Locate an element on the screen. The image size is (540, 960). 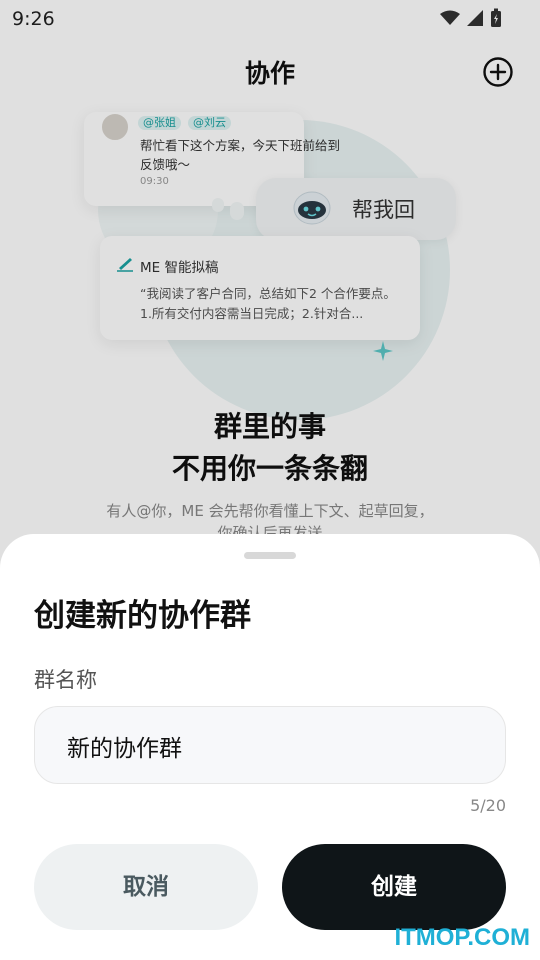
sheet-title: 创建新的协作群 is located at coordinates (142, 616).